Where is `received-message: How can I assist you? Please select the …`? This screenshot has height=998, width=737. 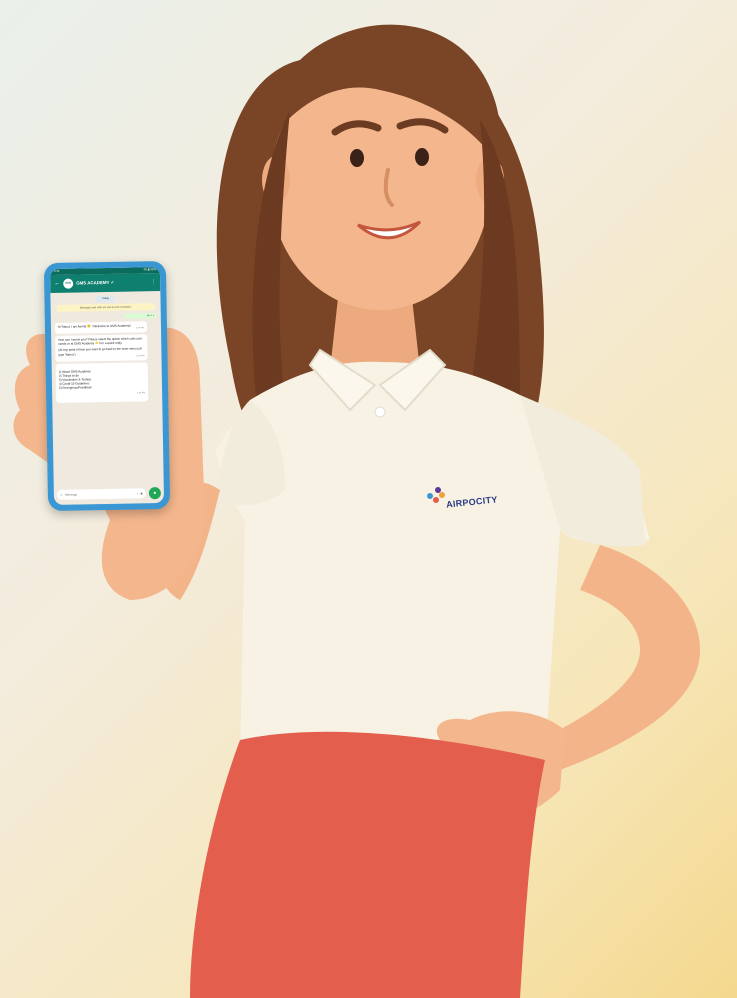
received-message: How can I assist you? Please select the … is located at coordinates (101, 348).